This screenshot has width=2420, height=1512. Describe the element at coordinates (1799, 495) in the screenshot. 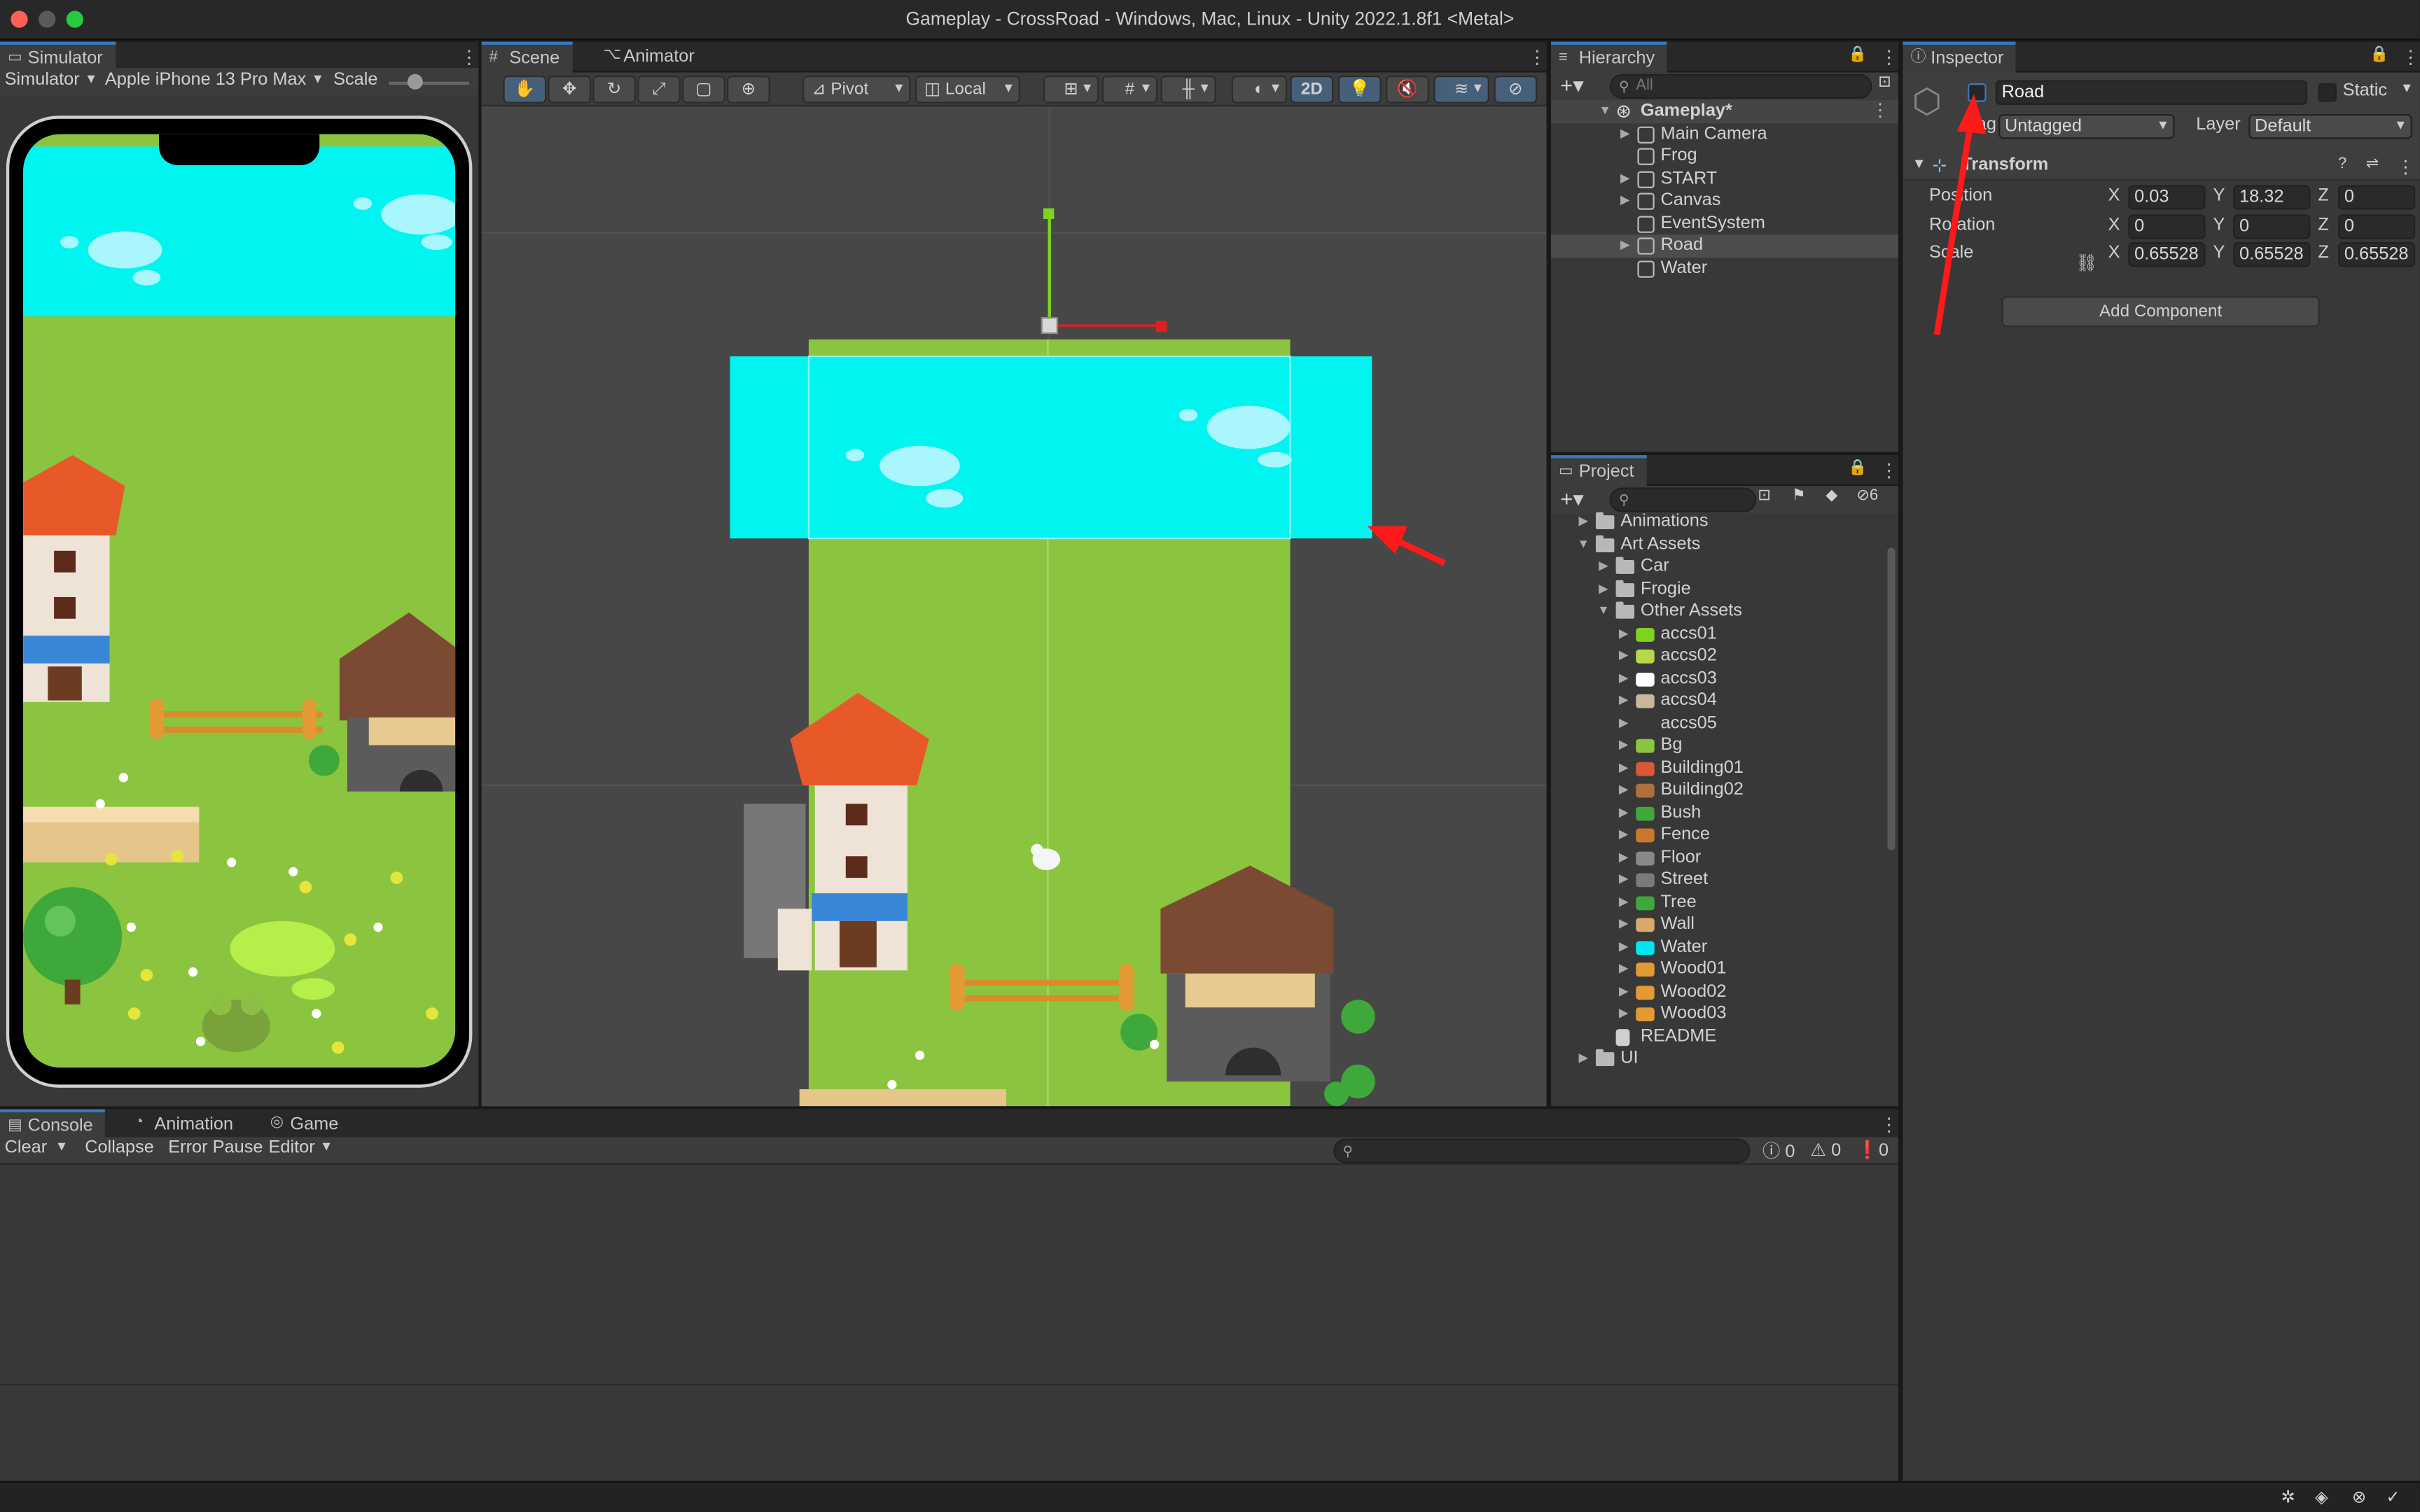

I see `filter-by-label-icon: ⚑` at that location.